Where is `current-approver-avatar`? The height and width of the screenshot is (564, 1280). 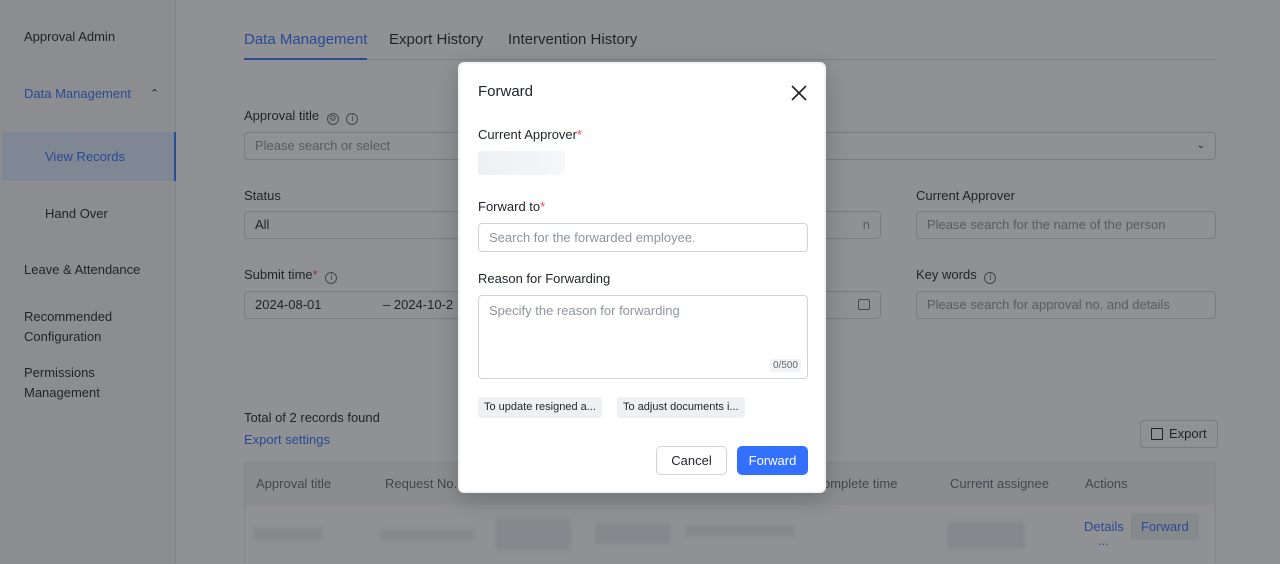 current-approver-avatar is located at coordinates (521, 163).